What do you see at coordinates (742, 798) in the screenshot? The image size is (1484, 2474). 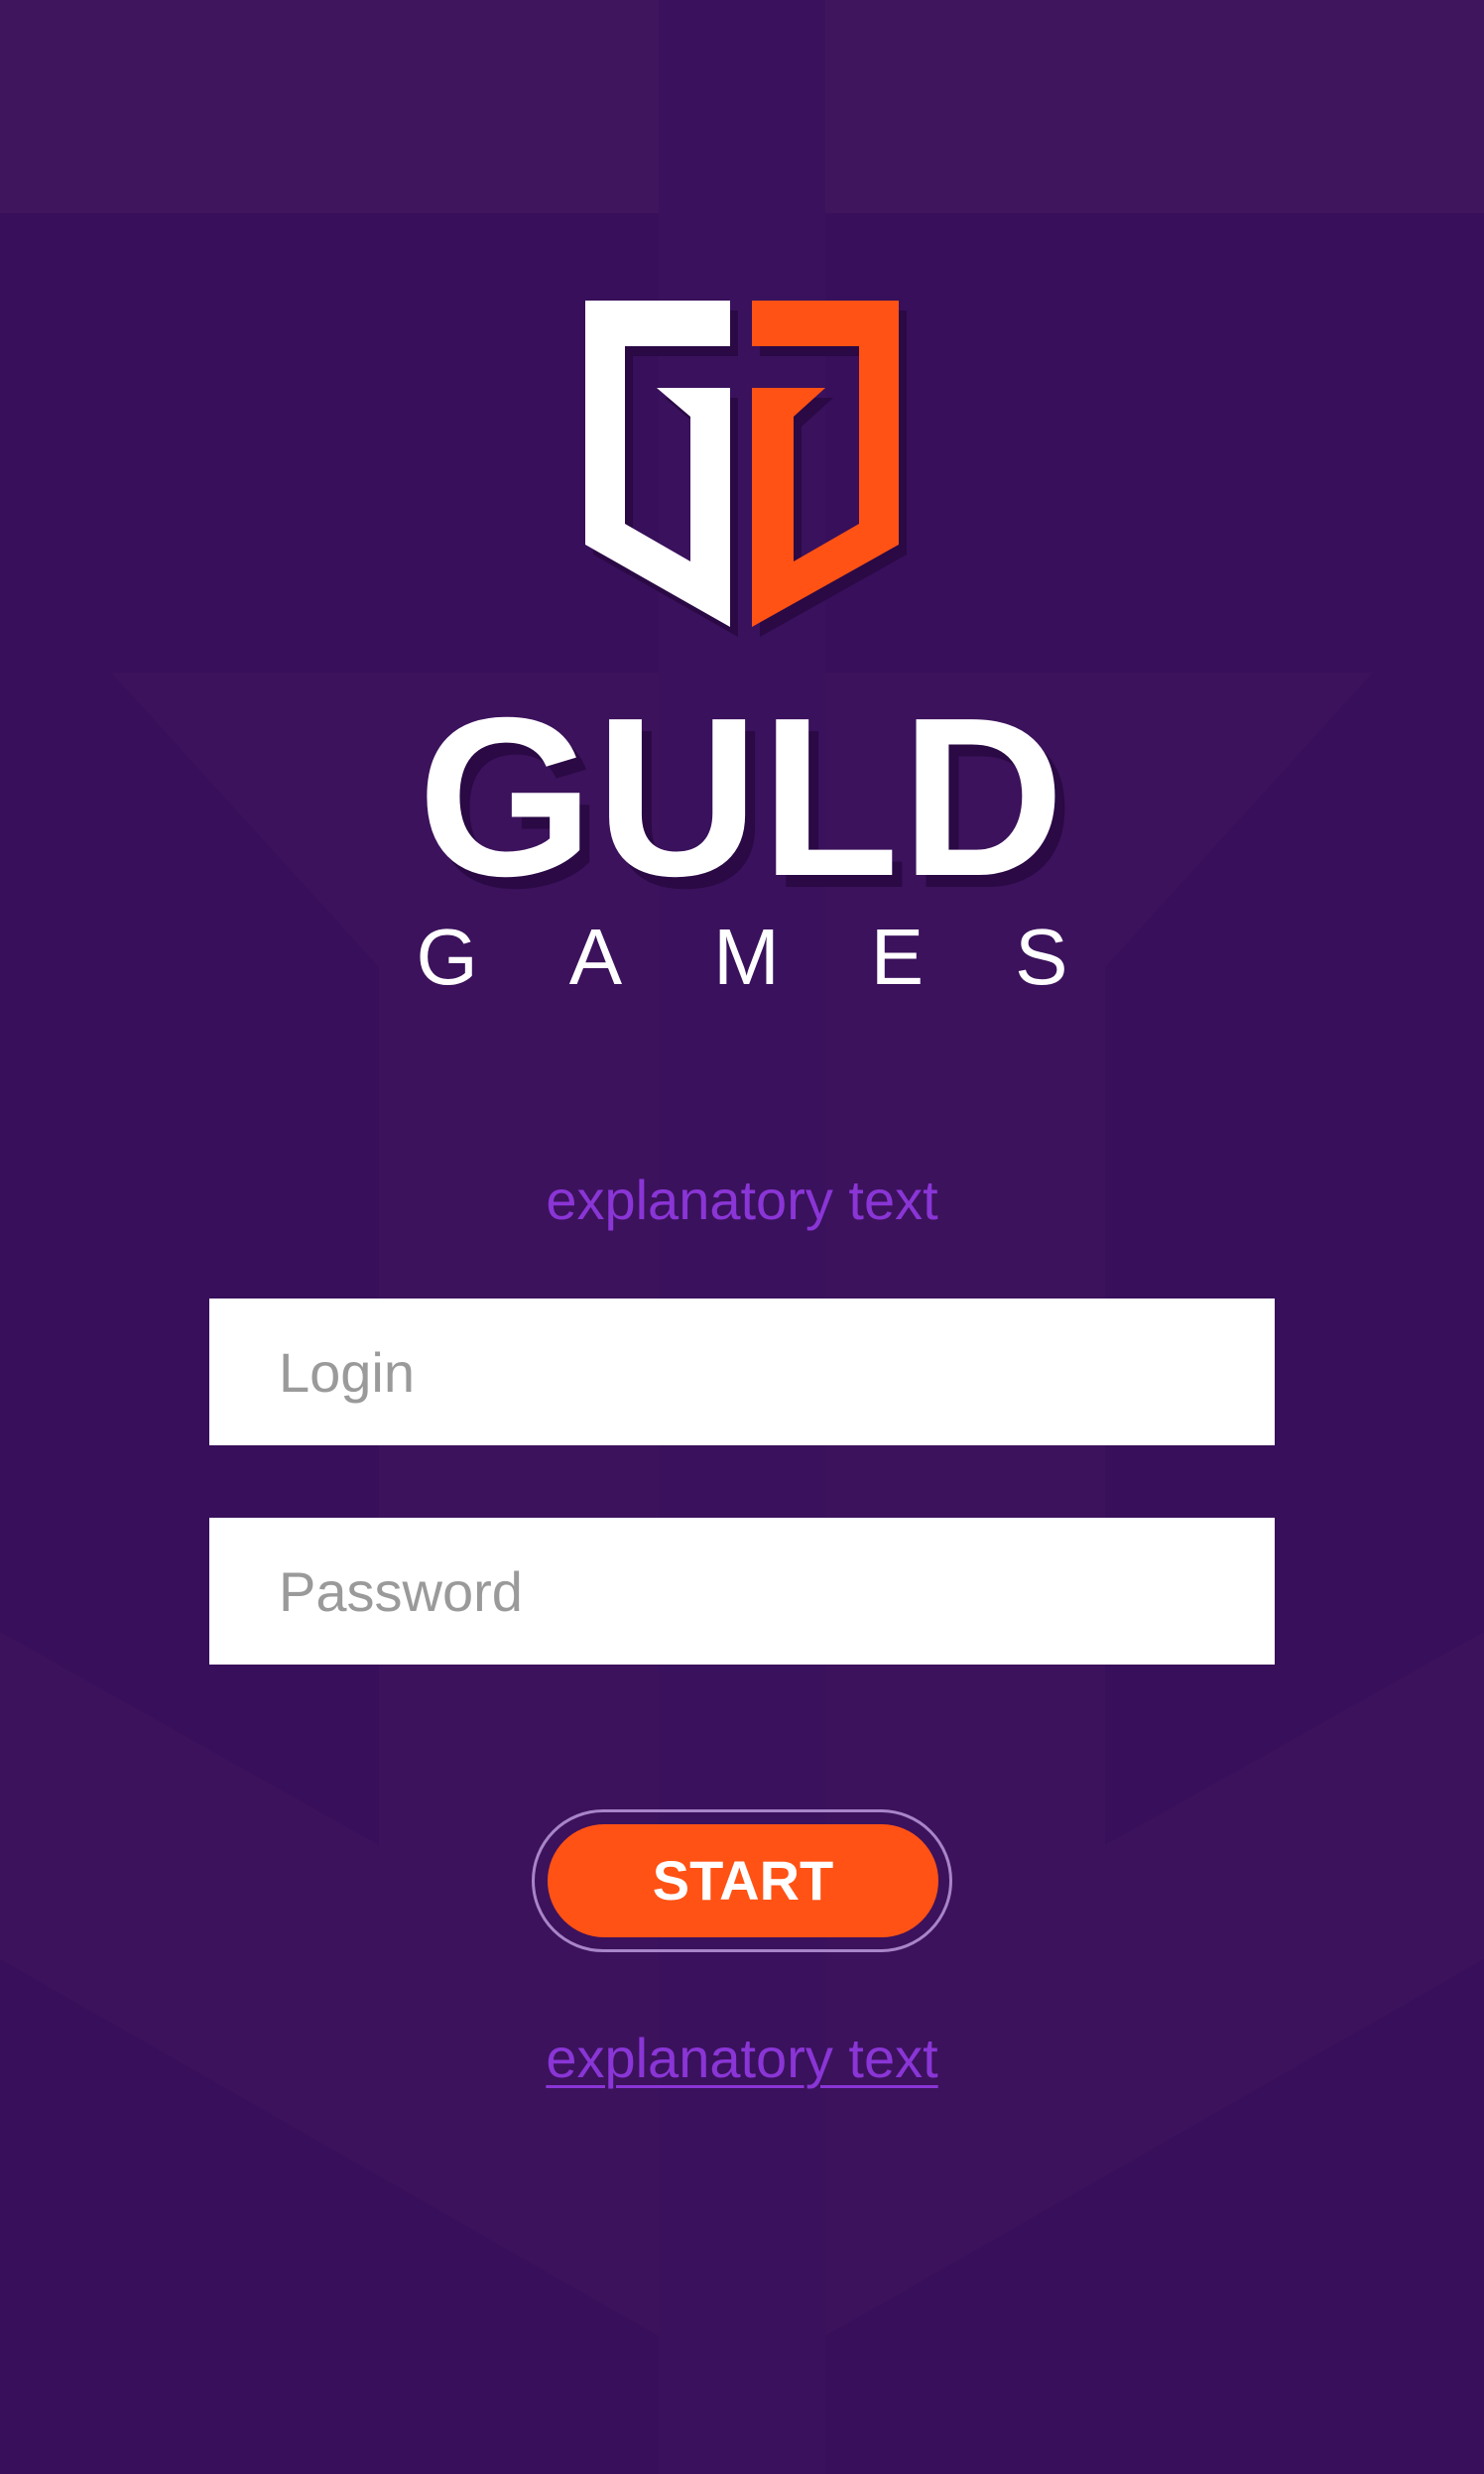 I see `brand-name: GULD` at bounding box center [742, 798].